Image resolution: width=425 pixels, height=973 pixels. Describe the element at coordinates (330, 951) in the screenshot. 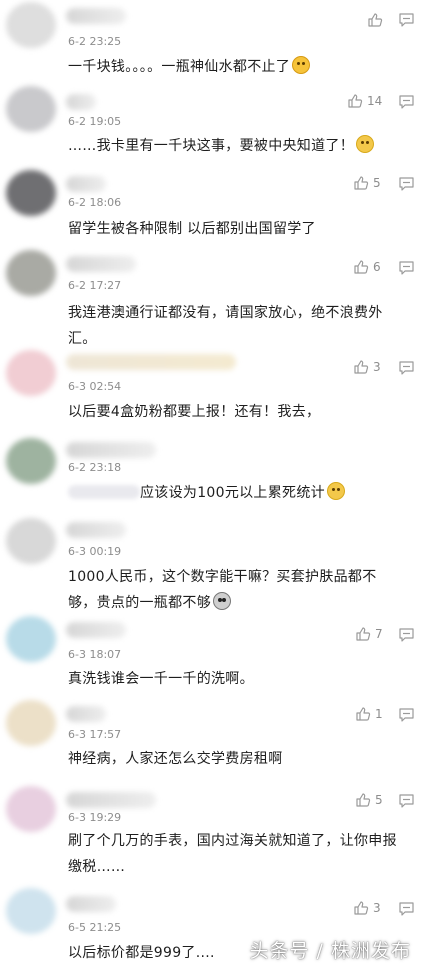

I see `watermark-text: 头条号 / 株洲发布` at that location.